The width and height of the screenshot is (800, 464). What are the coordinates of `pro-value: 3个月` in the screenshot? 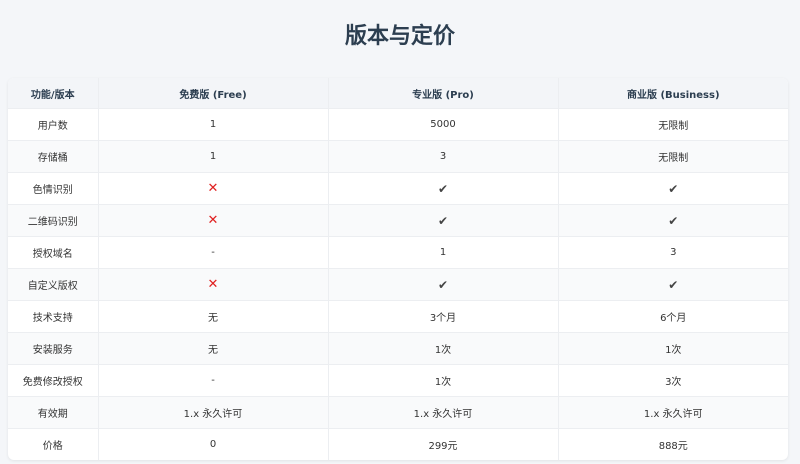 It's located at (443, 316).